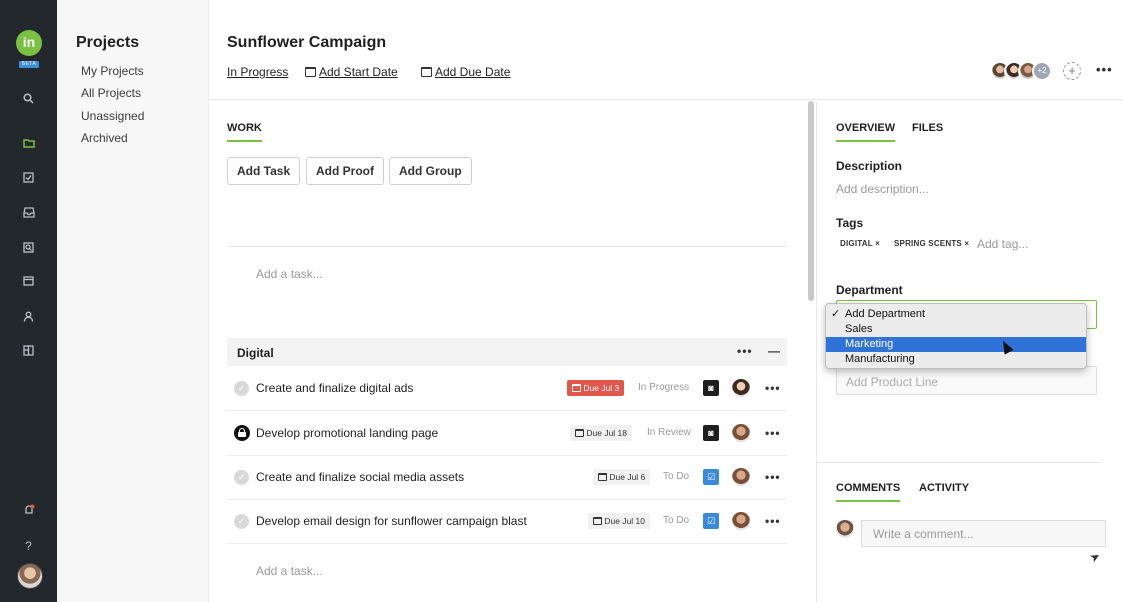  I want to click on commenter-avatar, so click(845, 529).